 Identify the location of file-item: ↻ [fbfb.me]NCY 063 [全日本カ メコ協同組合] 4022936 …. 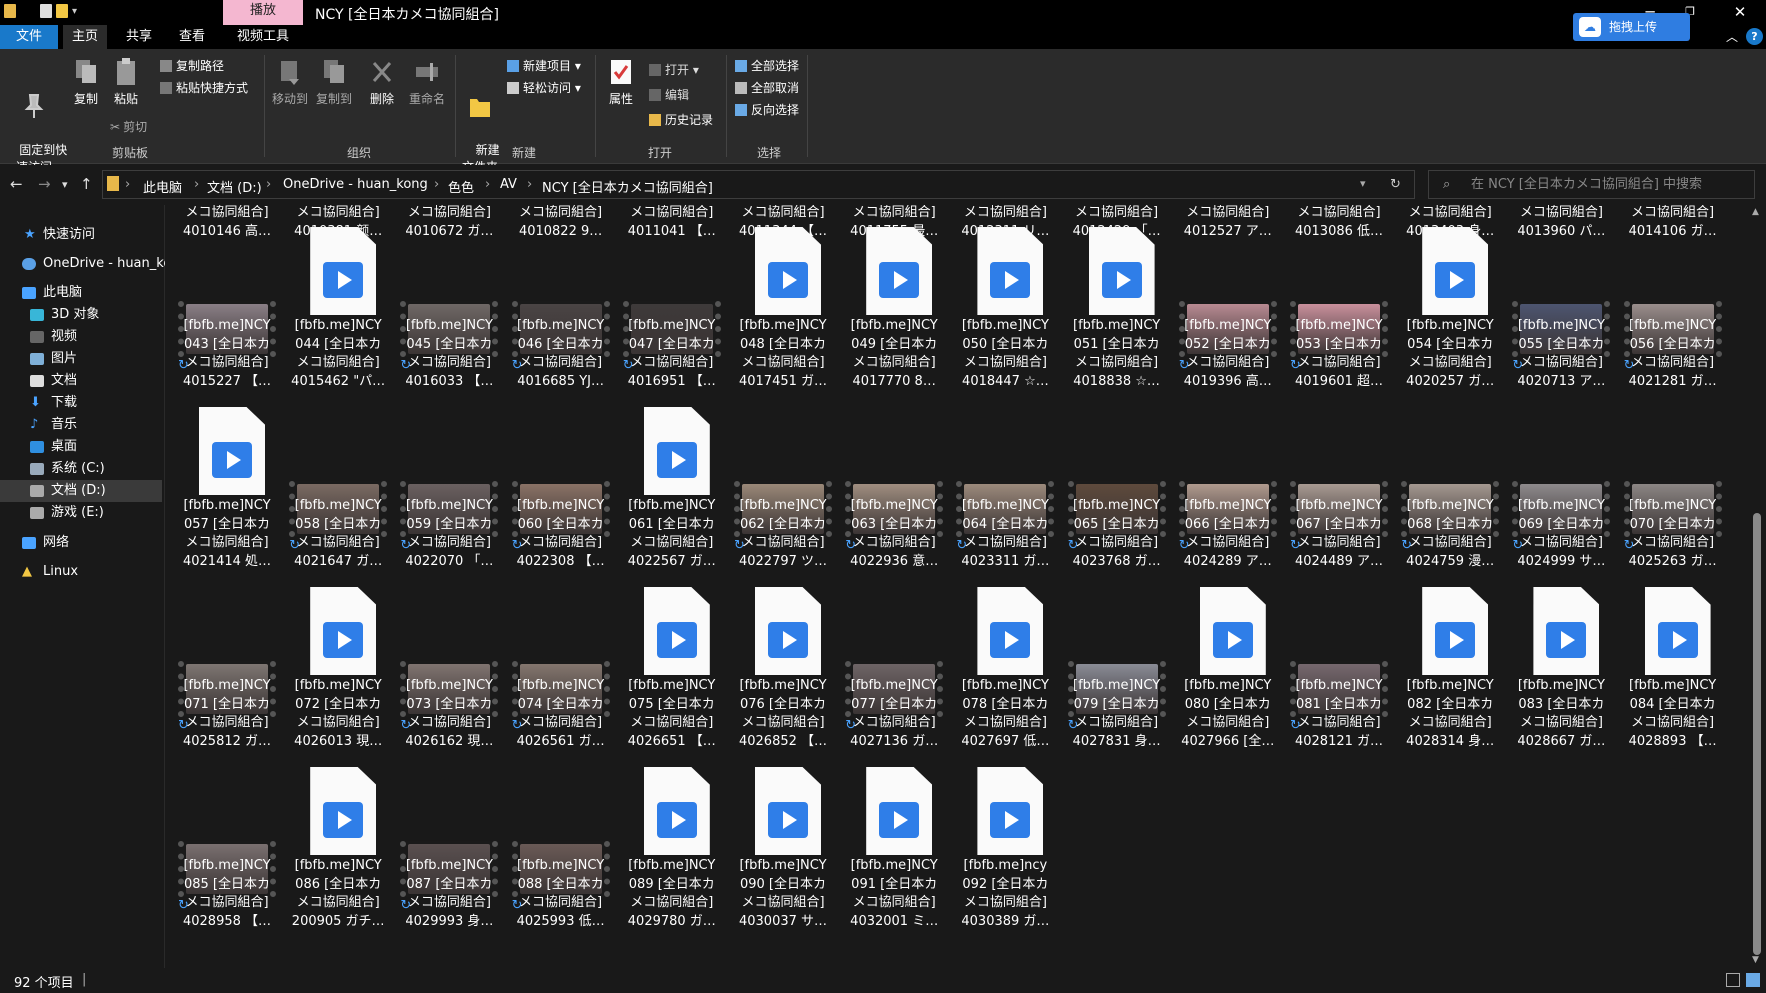
(888, 489).